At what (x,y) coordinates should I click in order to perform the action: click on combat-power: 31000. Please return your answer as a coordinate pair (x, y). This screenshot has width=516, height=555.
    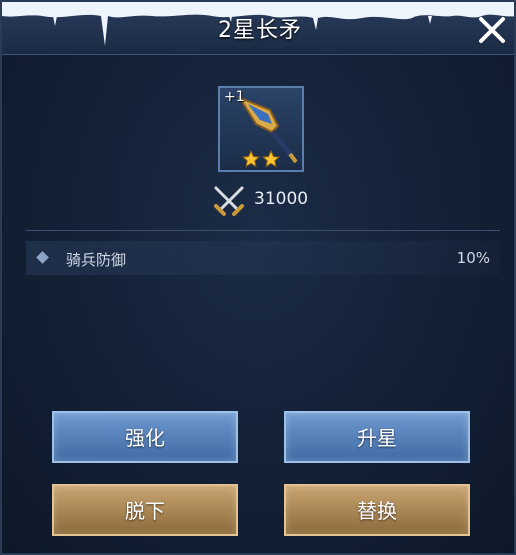
    Looking at the image, I should click on (272, 201).